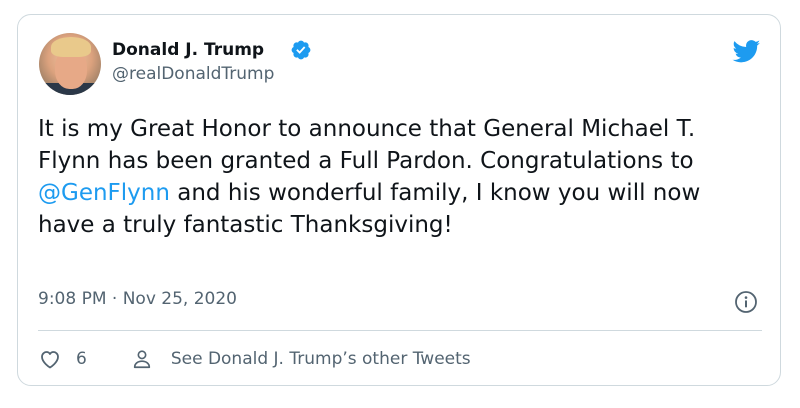 This screenshot has width=800, height=408. What do you see at coordinates (70, 64) in the screenshot?
I see `author-avatar` at bounding box center [70, 64].